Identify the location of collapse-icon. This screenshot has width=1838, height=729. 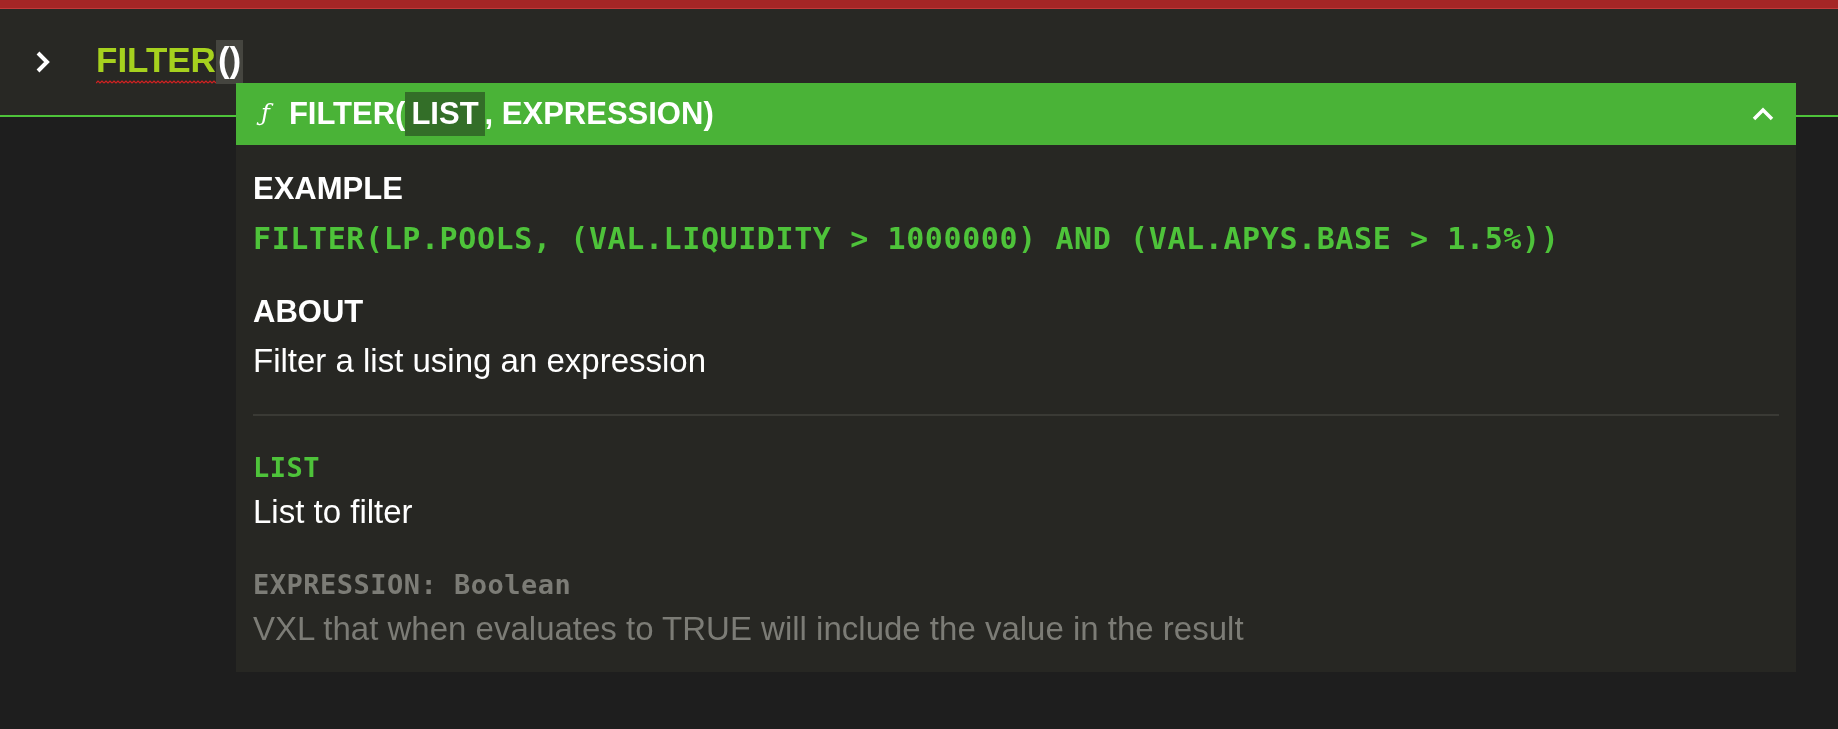
(1763, 114).